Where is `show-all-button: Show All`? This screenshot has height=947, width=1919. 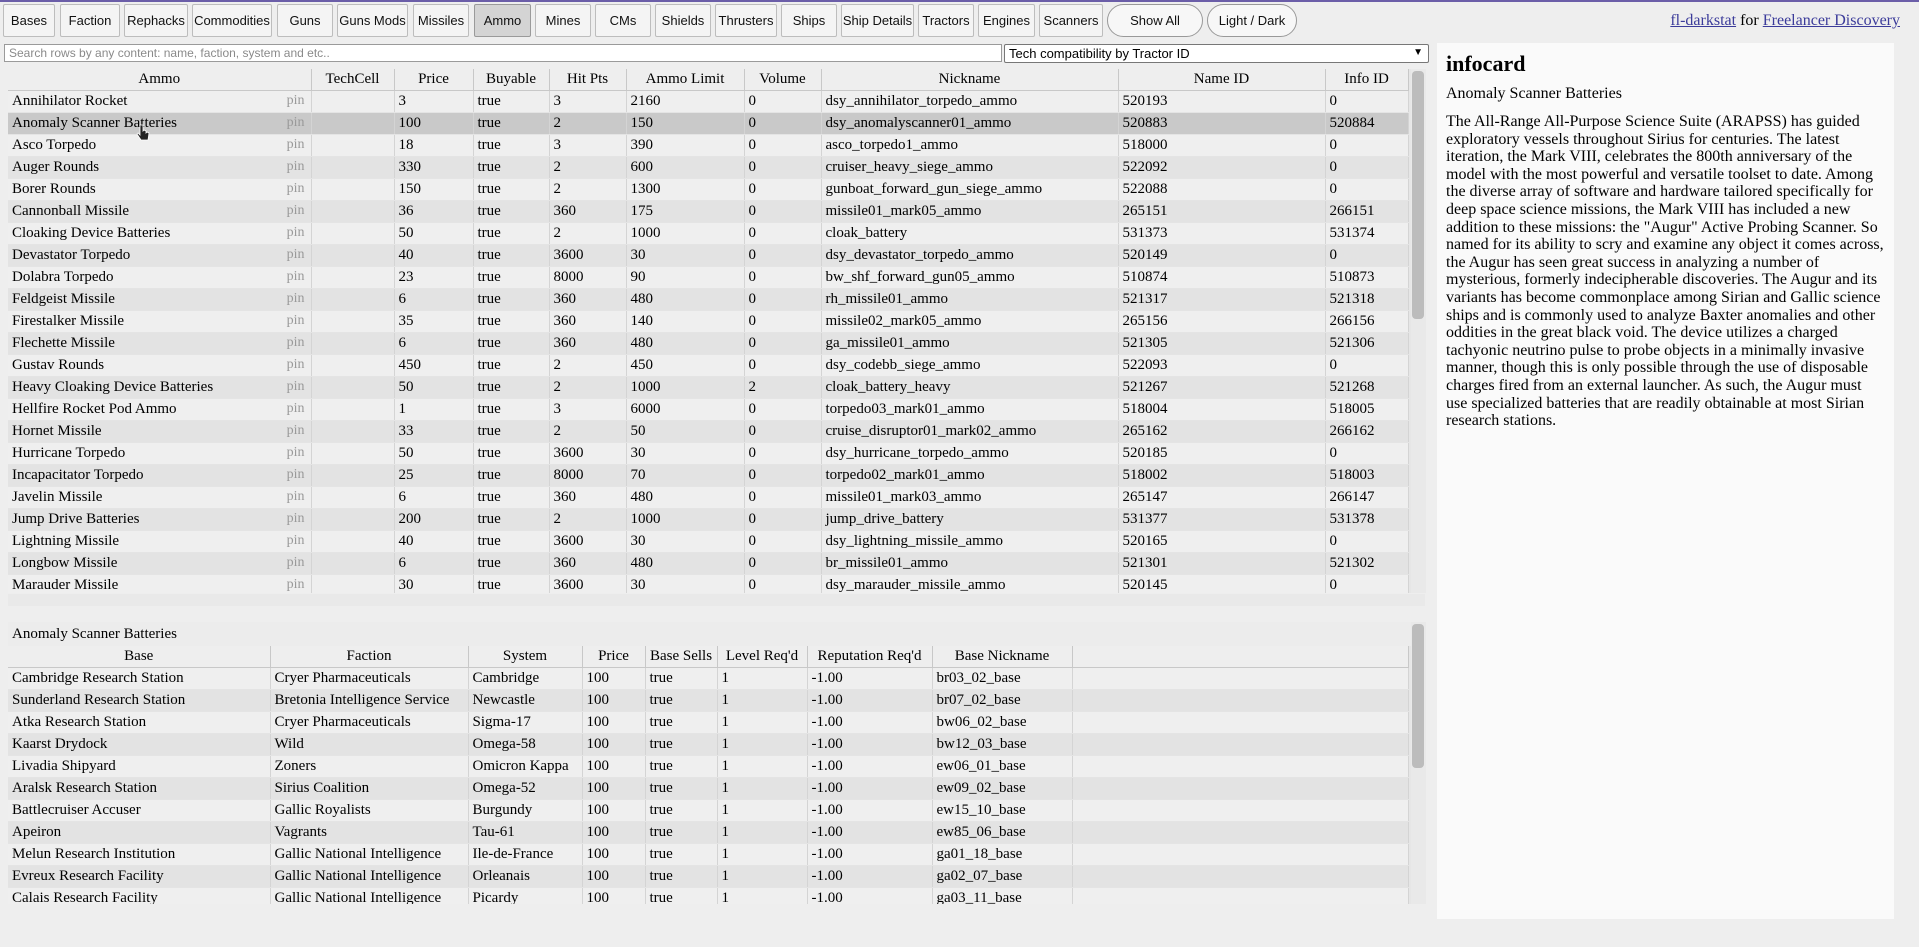
show-all-button: Show All is located at coordinates (1155, 20).